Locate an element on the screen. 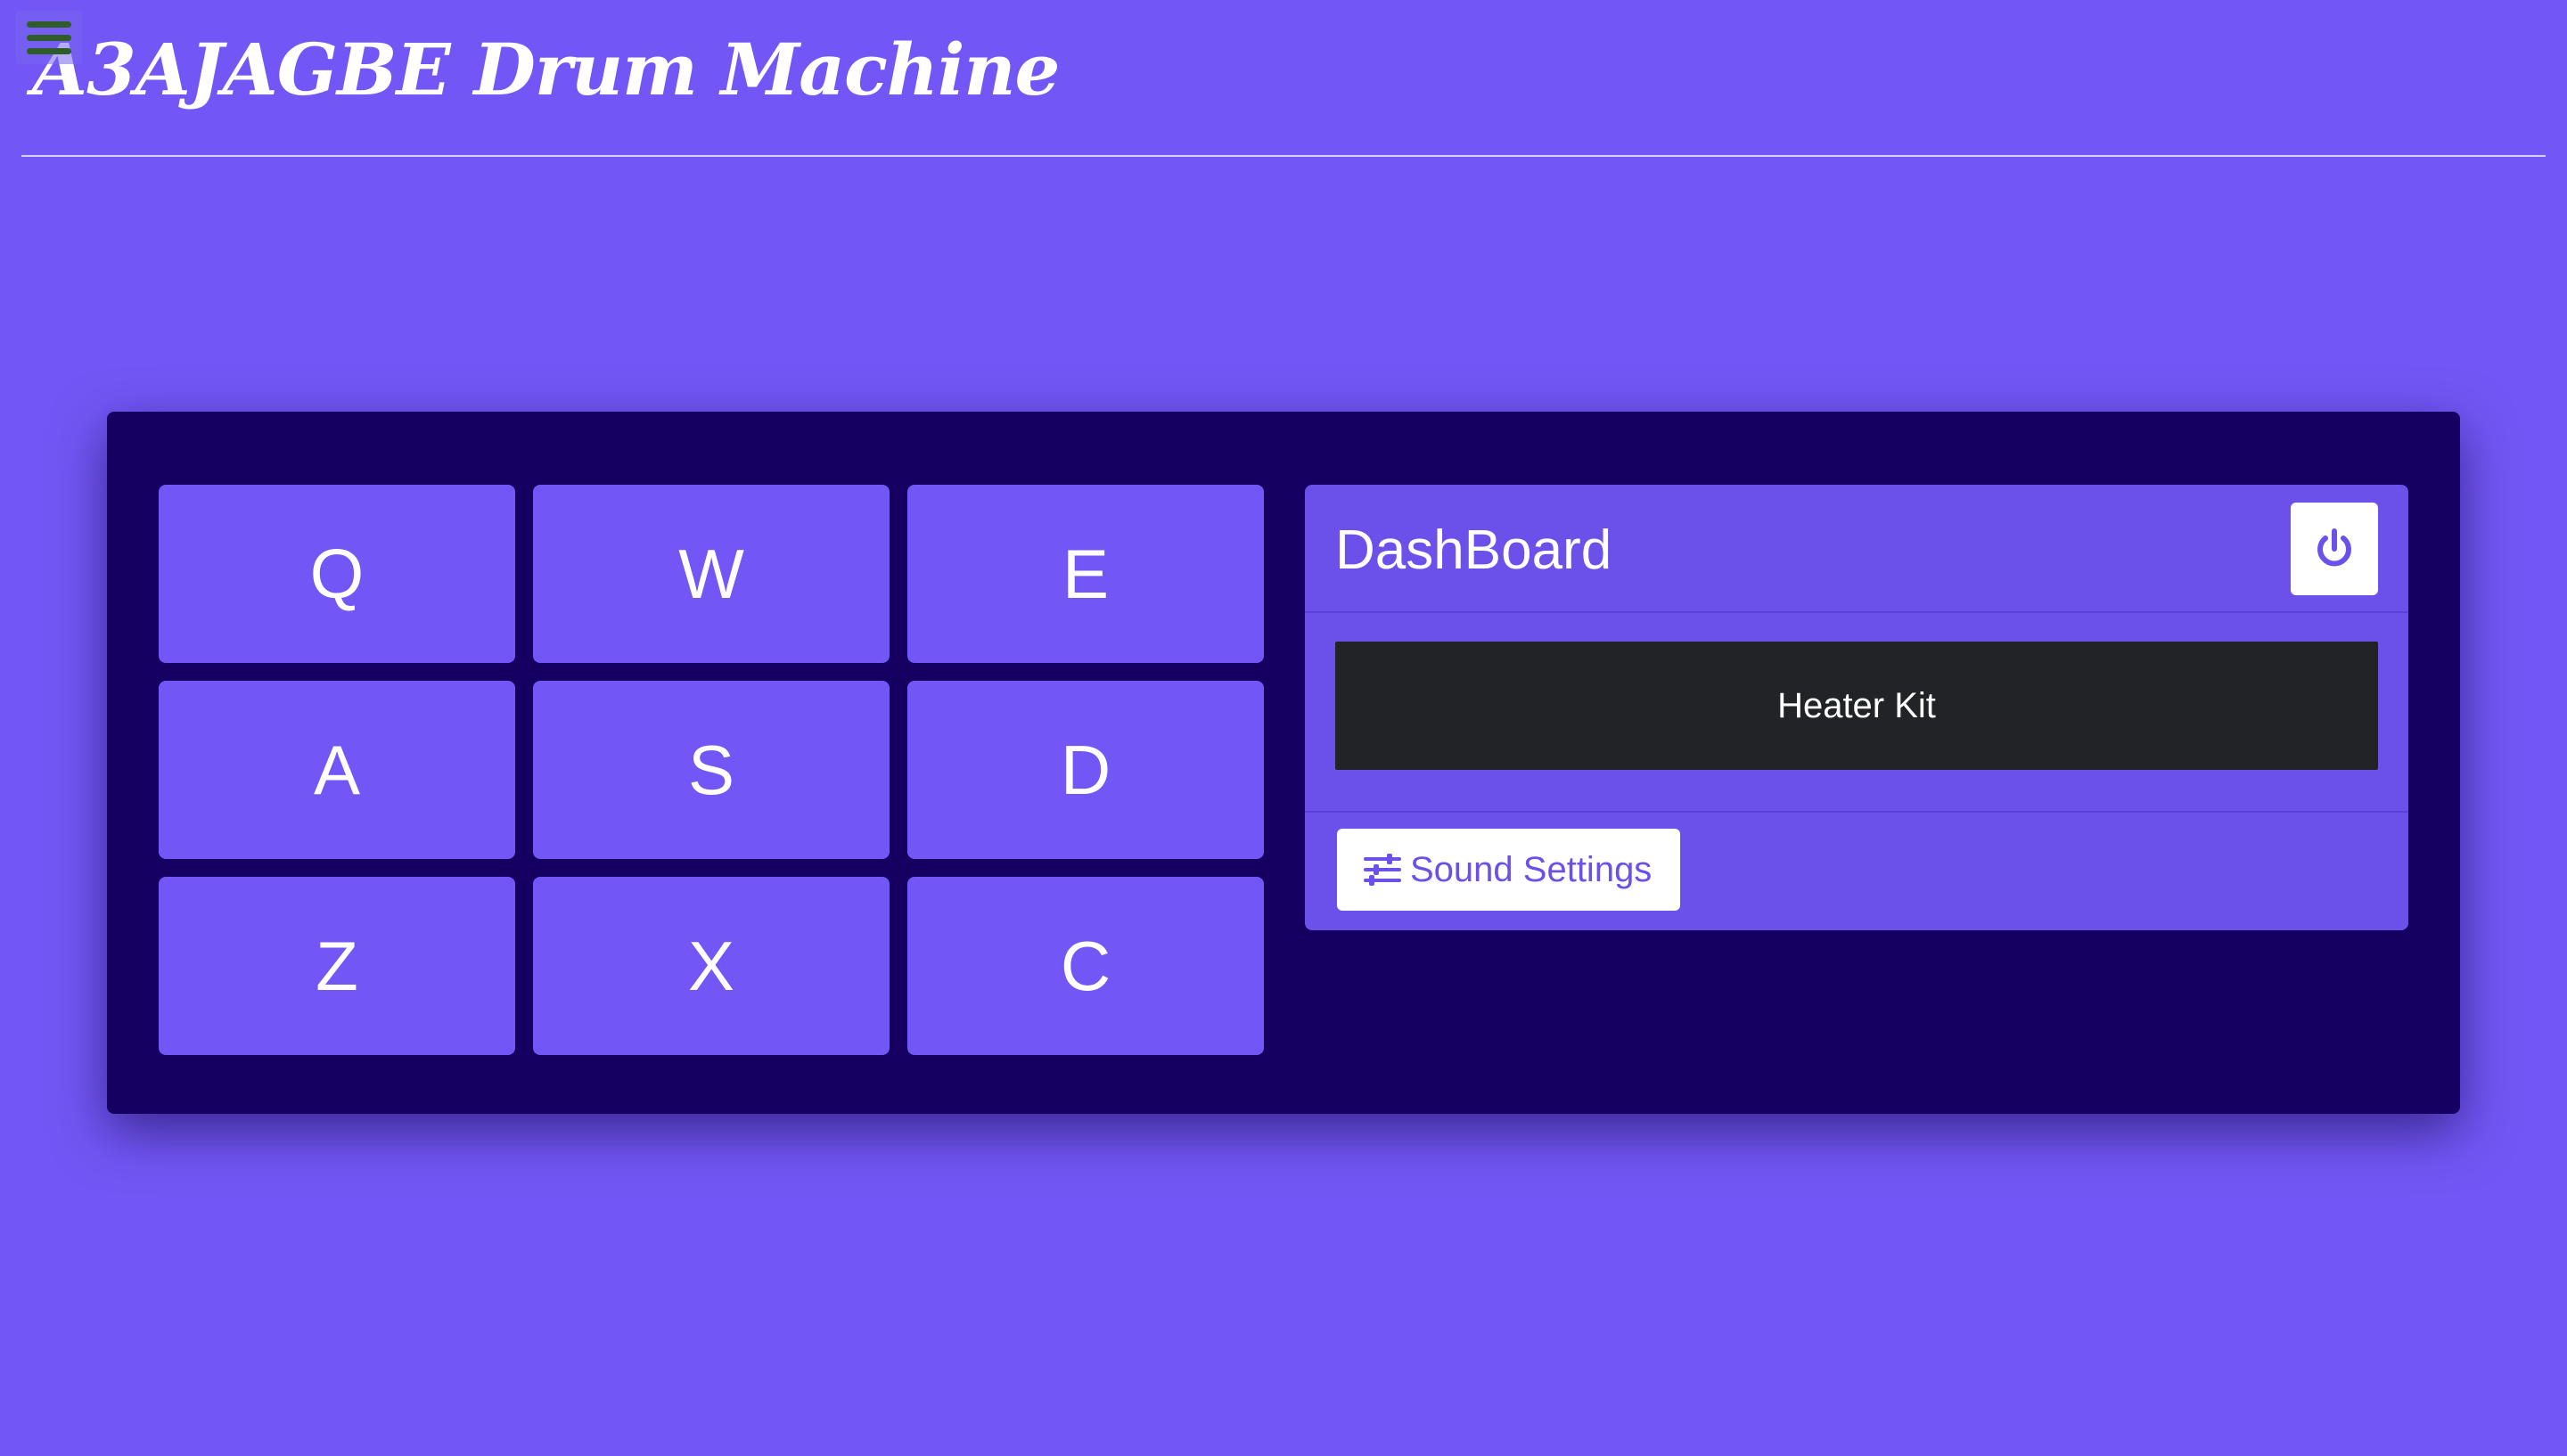  drum-pad-z: Z is located at coordinates (337, 966).